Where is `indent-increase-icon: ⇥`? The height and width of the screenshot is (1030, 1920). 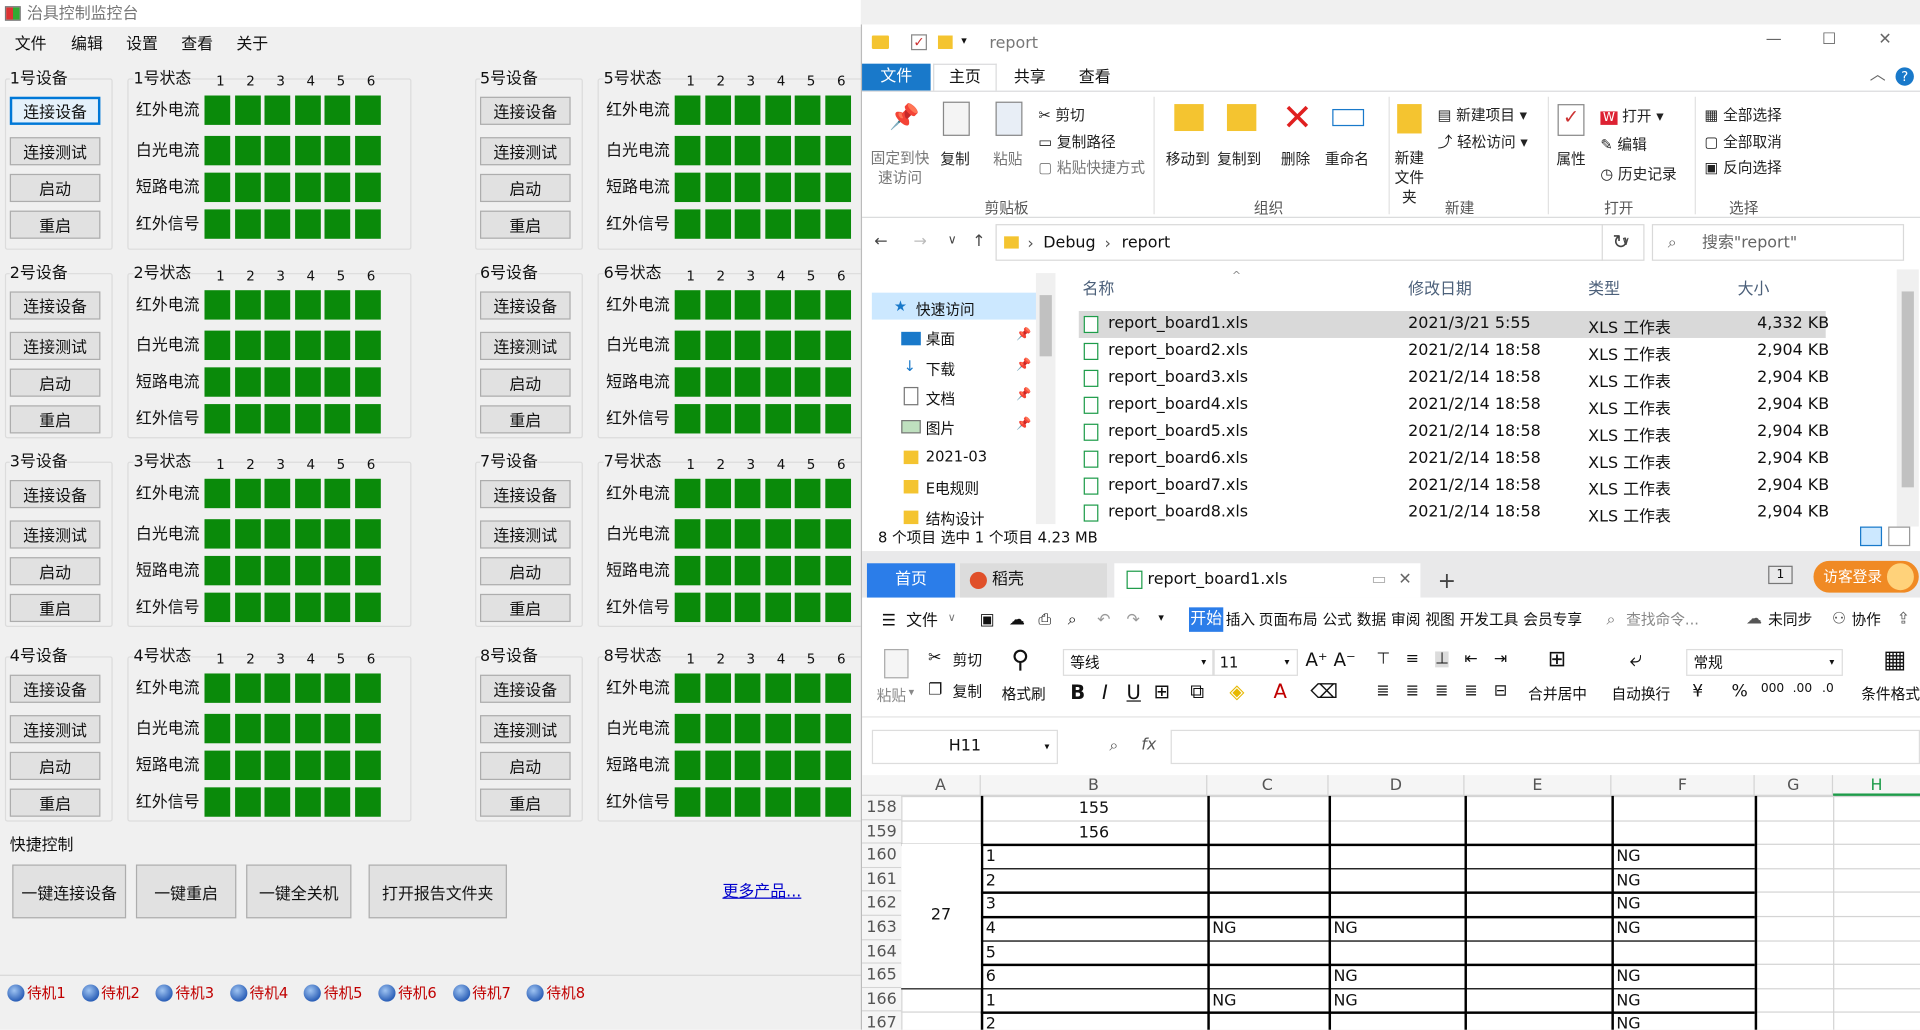
indent-increase-icon: ⇥ is located at coordinates (1500, 659).